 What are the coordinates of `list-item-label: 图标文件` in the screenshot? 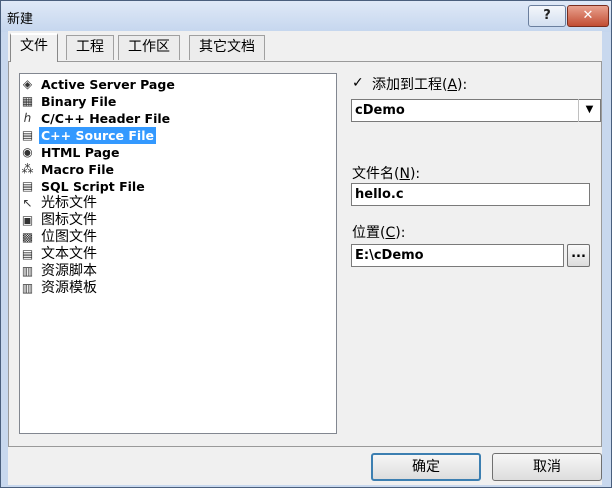 It's located at (69, 220).